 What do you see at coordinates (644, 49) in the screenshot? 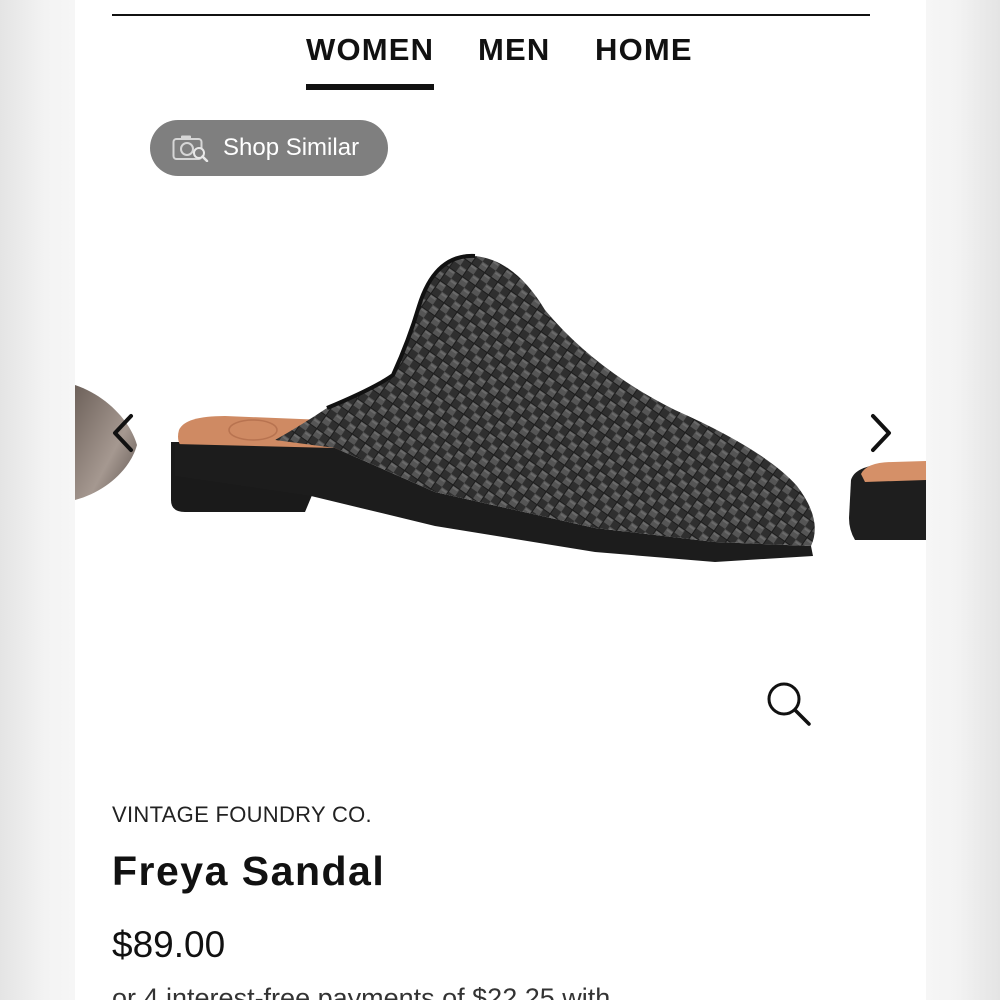
I see `tab-home-label: HOME` at bounding box center [644, 49].